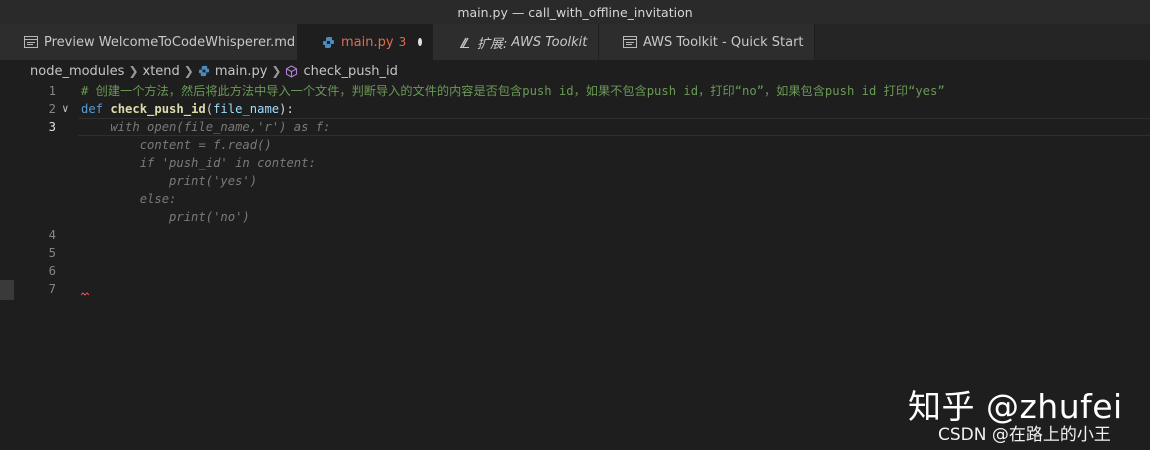  What do you see at coordinates (161, 71) in the screenshot?
I see `breadcrumb-item-xtend: xtend` at bounding box center [161, 71].